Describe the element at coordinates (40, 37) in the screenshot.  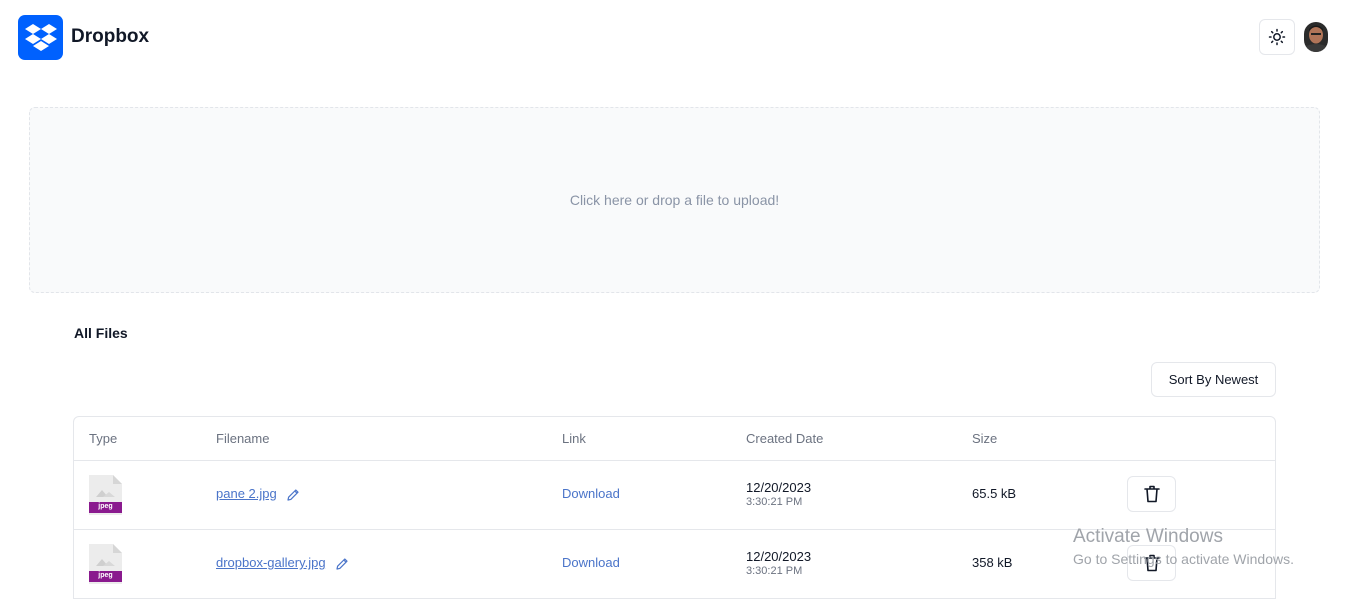
I see `dropbox-logo-icon` at that location.